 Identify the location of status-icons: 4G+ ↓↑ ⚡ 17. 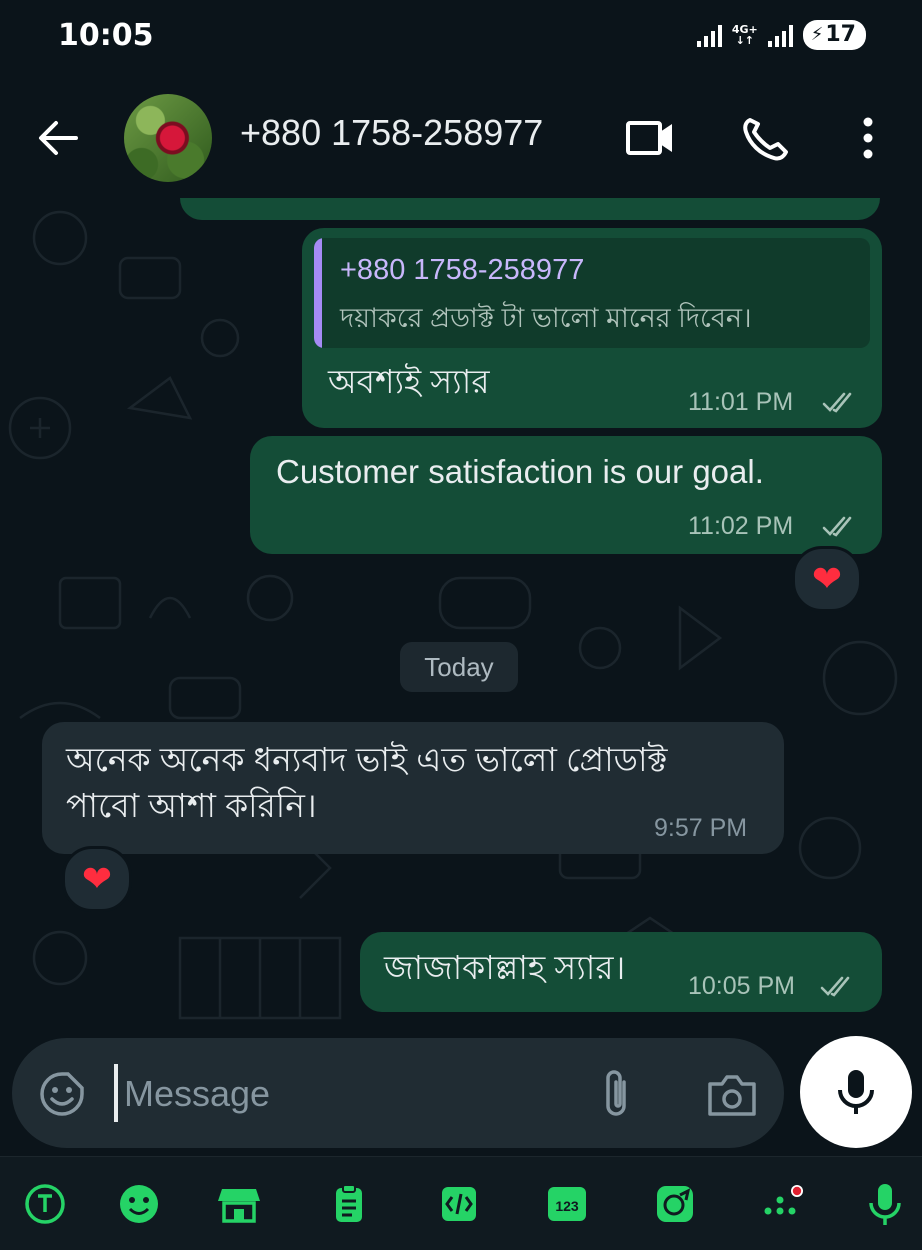
(781, 35).